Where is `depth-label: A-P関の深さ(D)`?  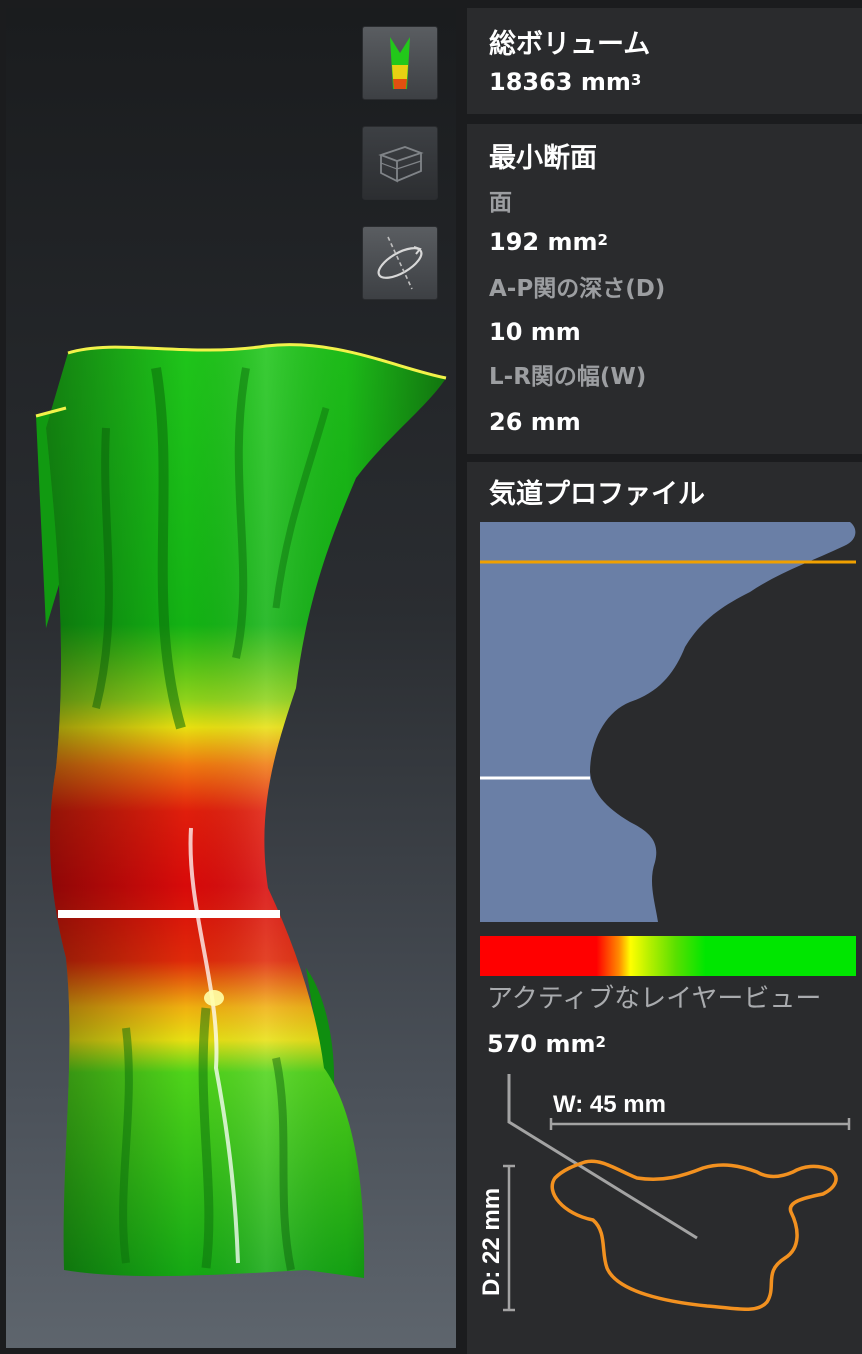
depth-label: A-P関の深さ(D) is located at coordinates (577, 289).